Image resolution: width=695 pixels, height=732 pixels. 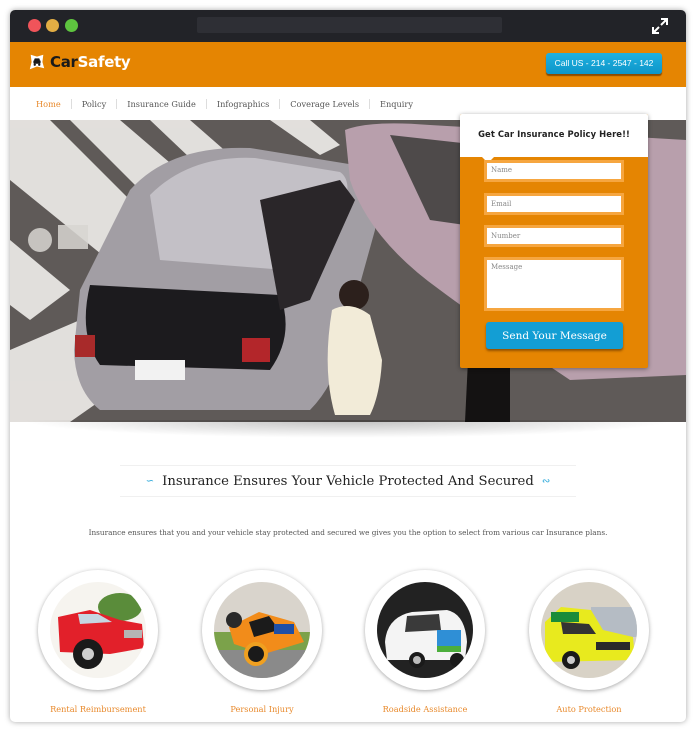 I want to click on feature-label: Personal Injury, so click(x=262, y=709).